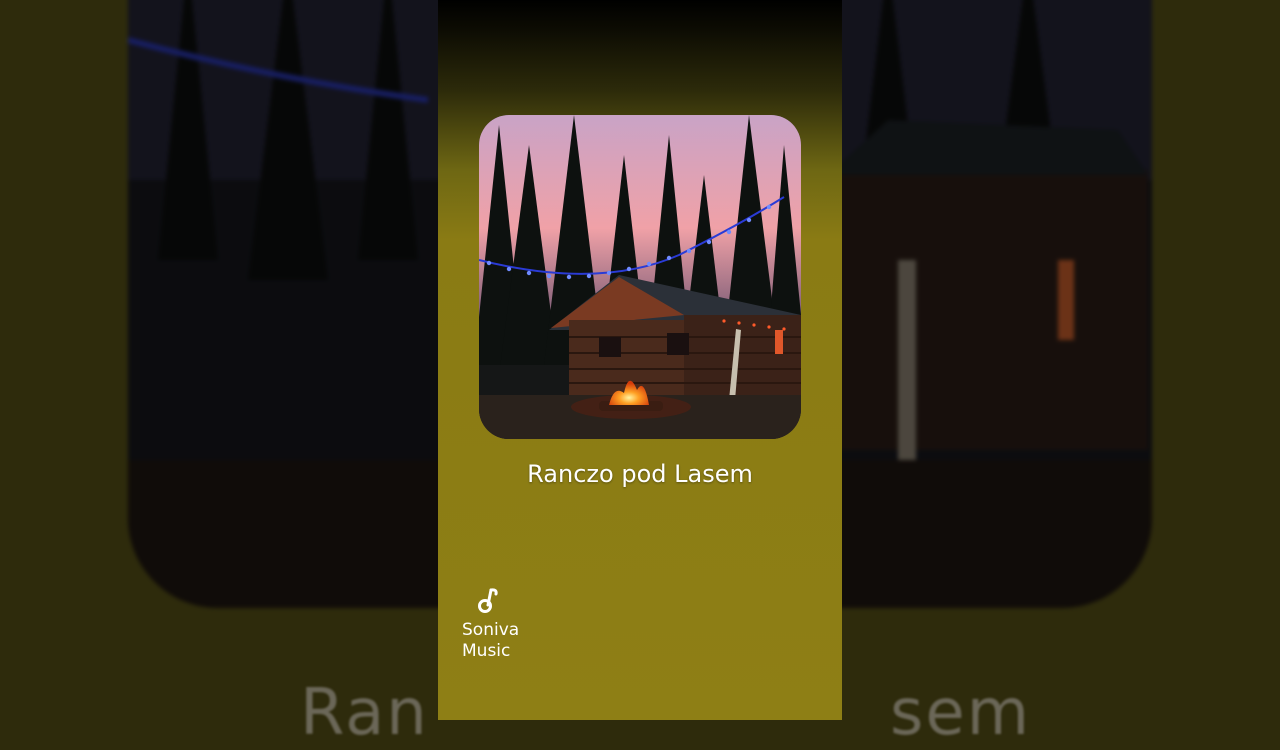  I want to click on brand-name: Soniva Music, so click(490, 641).